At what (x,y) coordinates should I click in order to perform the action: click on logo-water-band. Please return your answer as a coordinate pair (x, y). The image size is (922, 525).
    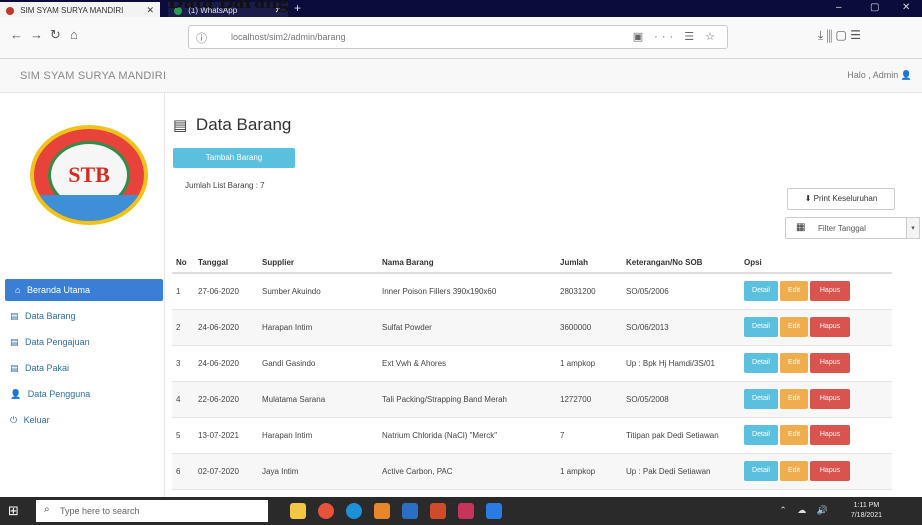
    Looking at the image, I should click on (89, 208).